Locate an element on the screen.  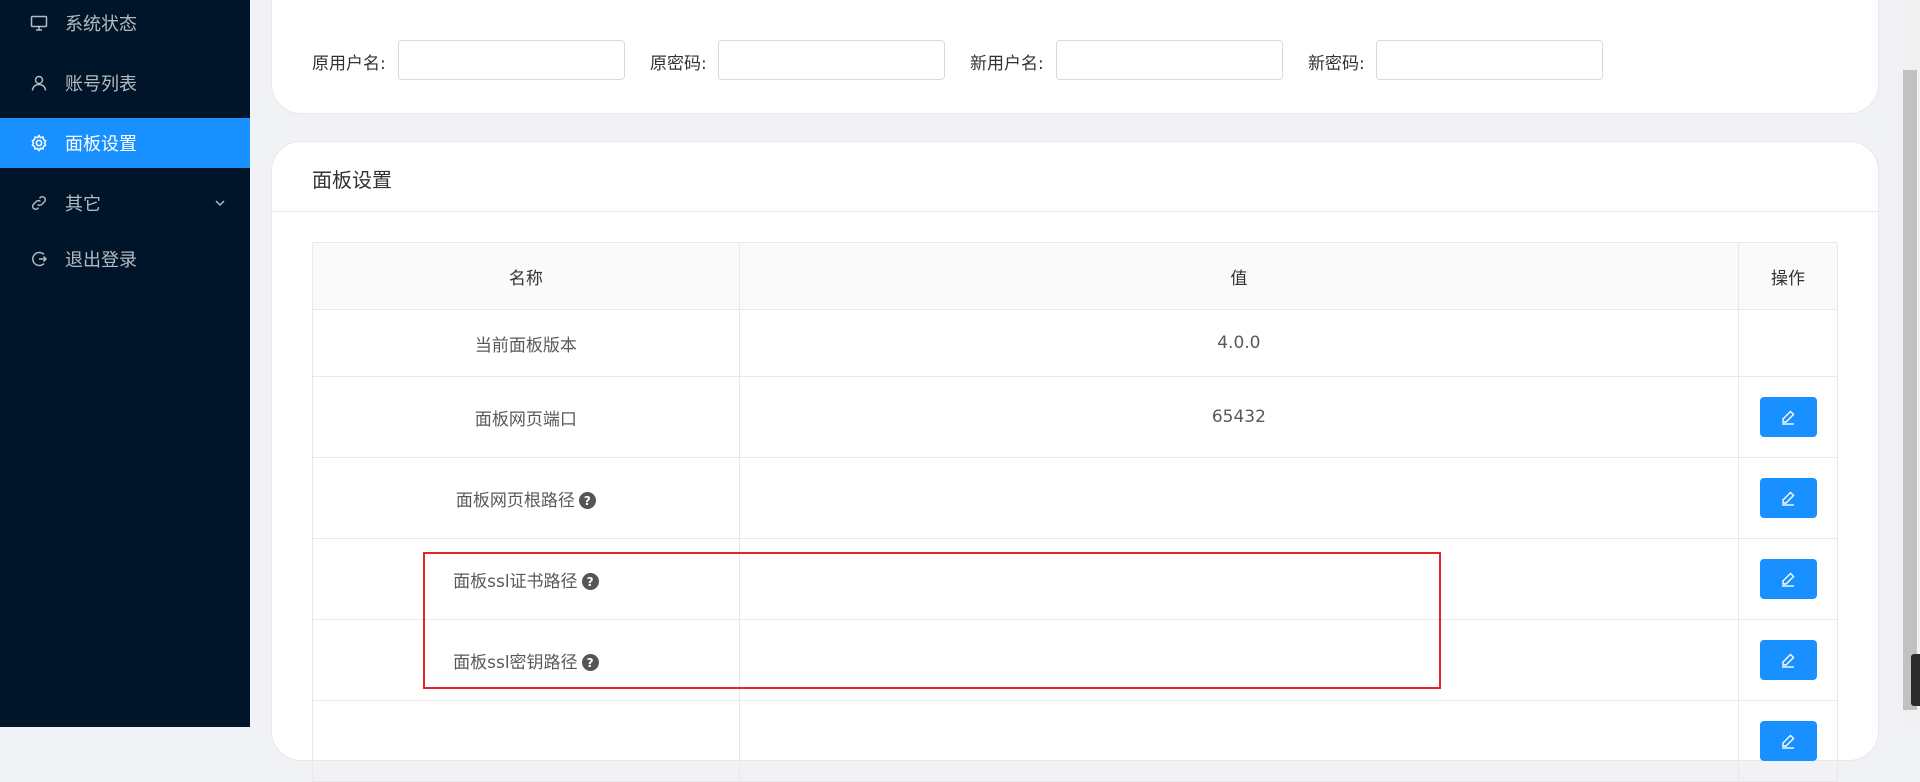
sidebar-item-panel-settings: 面板设置 is located at coordinates (125, 143).